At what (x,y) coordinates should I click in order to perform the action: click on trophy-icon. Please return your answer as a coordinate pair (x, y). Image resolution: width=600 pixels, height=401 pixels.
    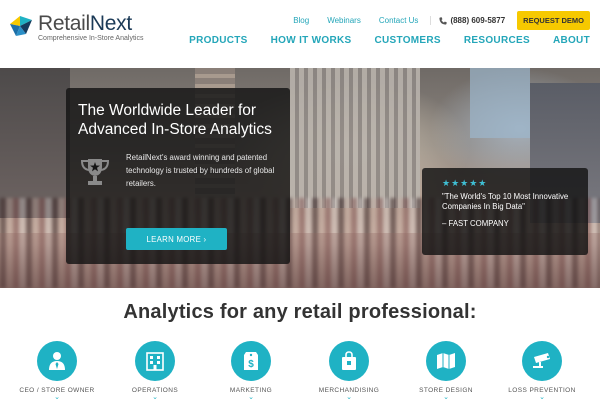
    Looking at the image, I should click on (95, 172).